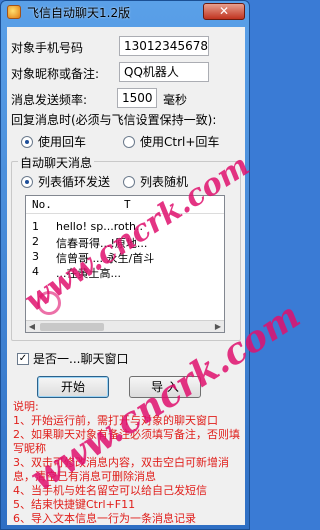 This screenshot has height=530, width=320. What do you see at coordinates (72, 327) in the screenshot?
I see `scrollbar-thumb` at bounding box center [72, 327].